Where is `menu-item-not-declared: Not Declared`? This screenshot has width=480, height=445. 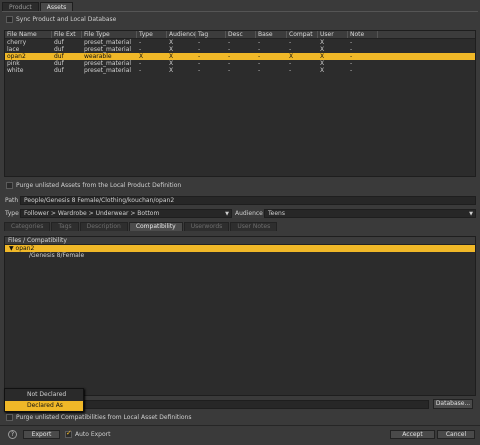 menu-item-not-declared: Not Declared is located at coordinates (44, 395).